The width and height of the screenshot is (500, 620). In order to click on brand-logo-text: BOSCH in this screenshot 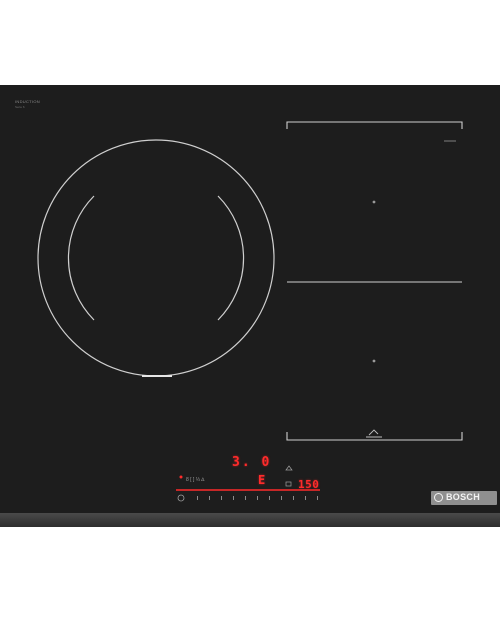, I will do `click(463, 497)`.